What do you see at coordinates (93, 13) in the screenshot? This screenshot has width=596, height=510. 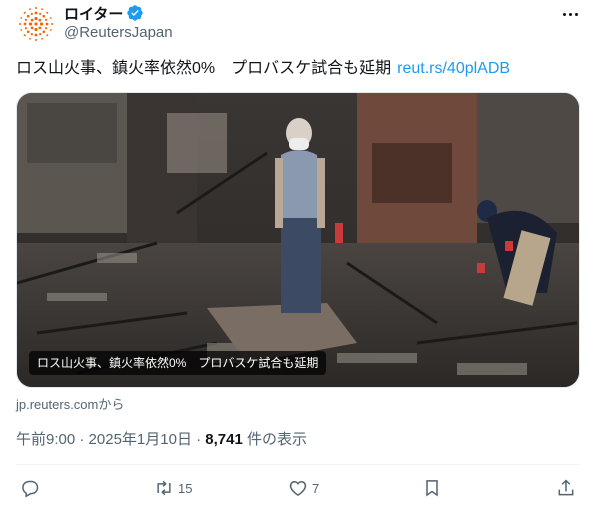 I see `display-name: ロイター` at bounding box center [93, 13].